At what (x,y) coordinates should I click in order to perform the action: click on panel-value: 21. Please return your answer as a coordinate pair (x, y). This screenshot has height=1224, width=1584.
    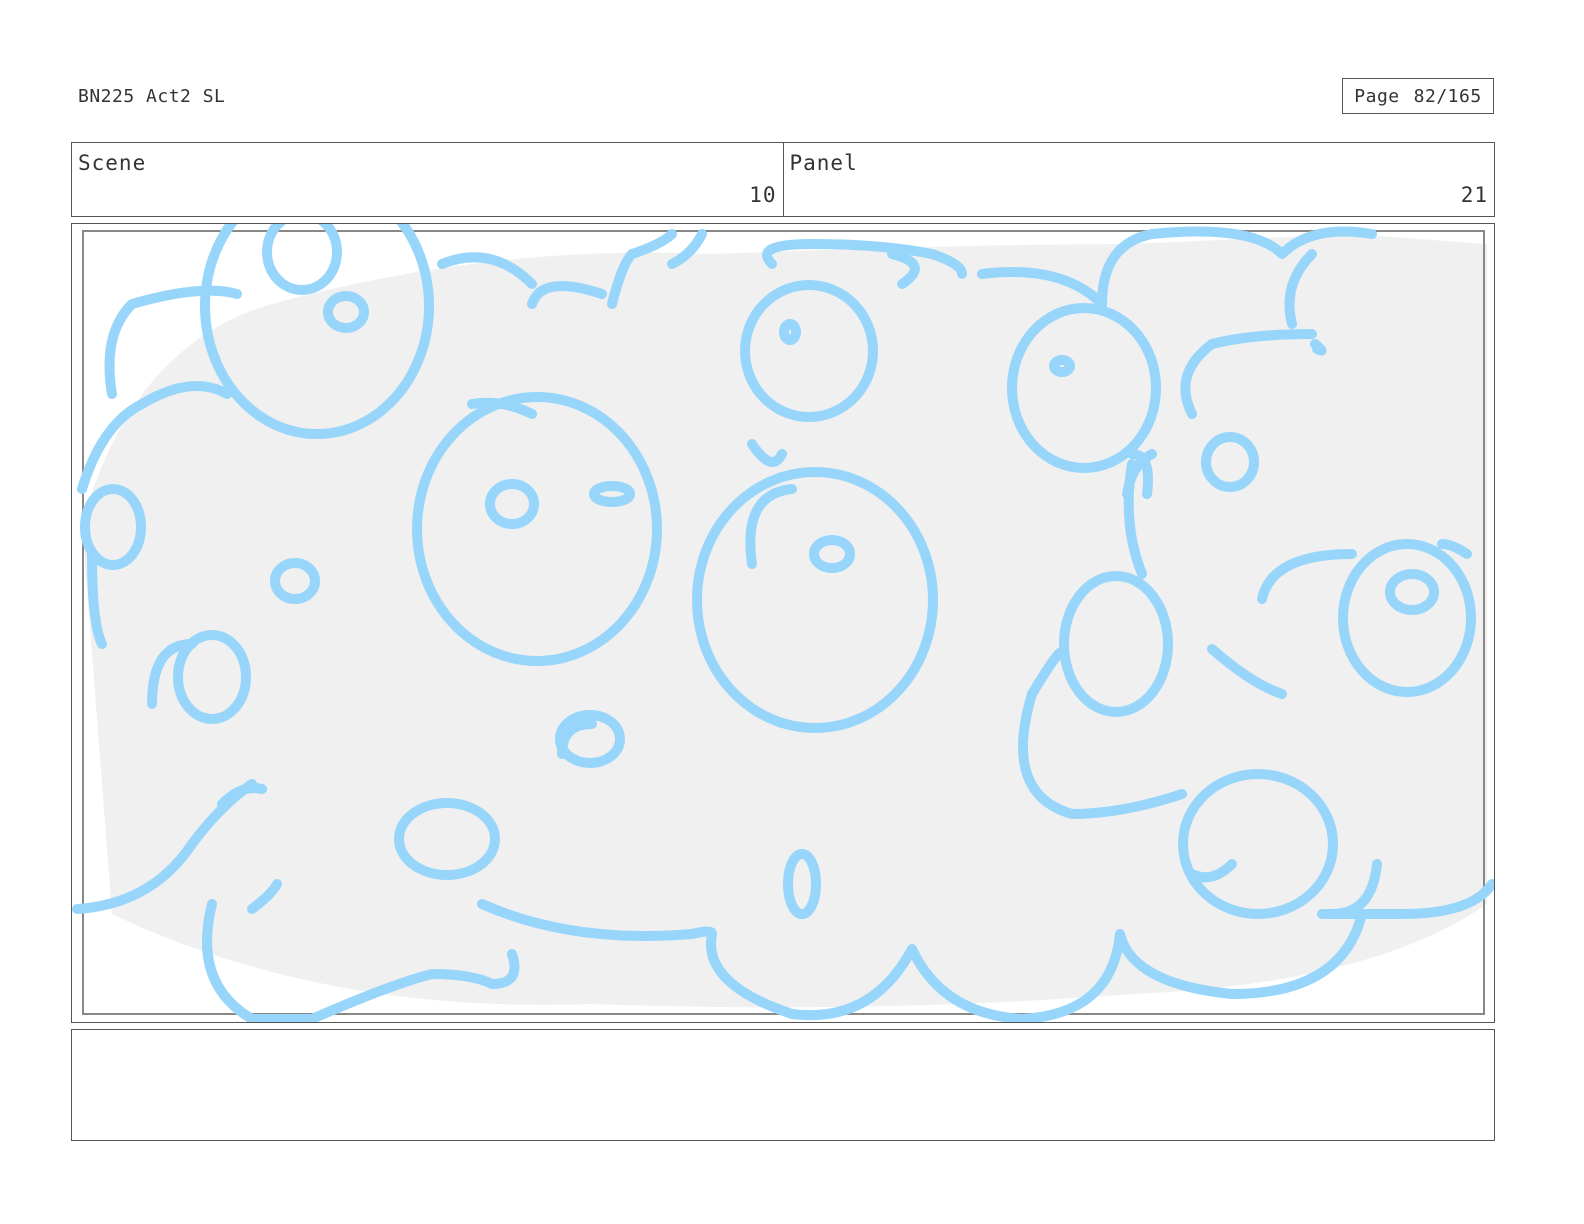
    Looking at the image, I should click on (1474, 195).